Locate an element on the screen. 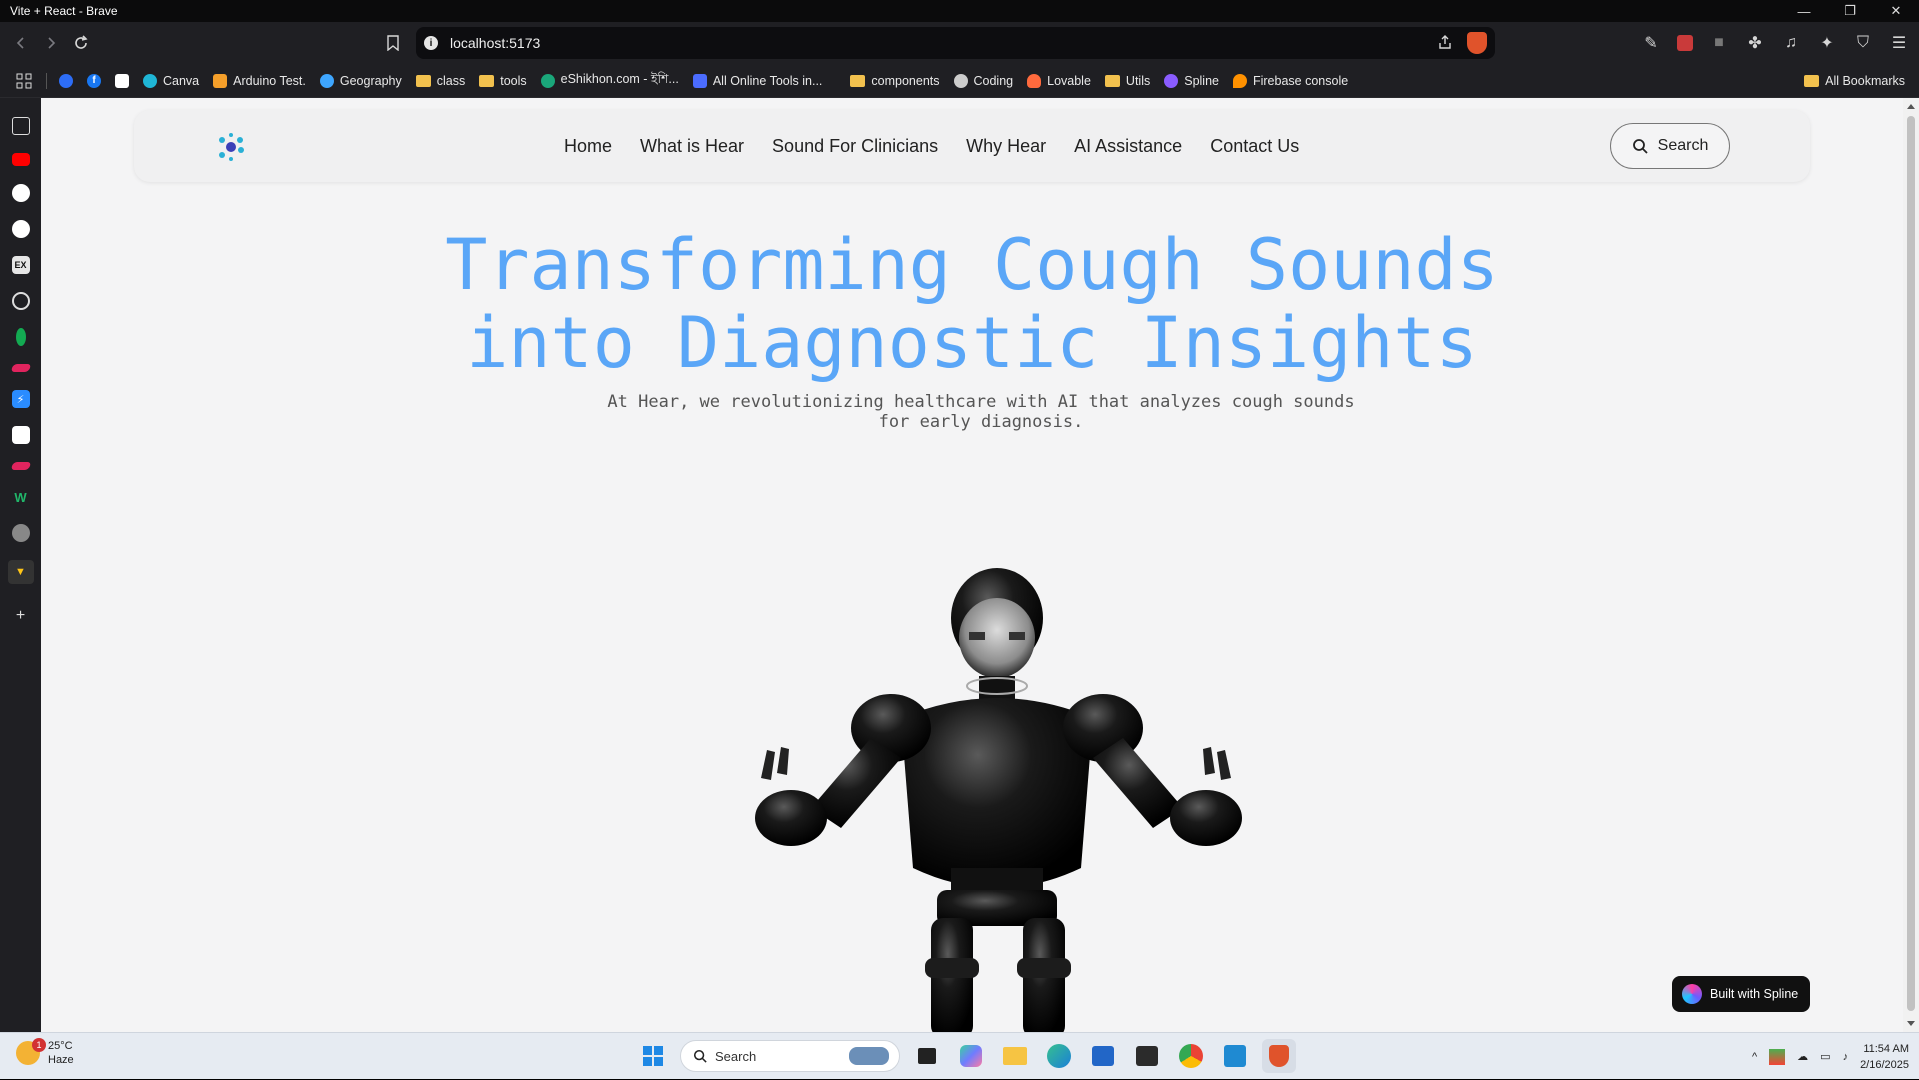 The width and height of the screenshot is (1919, 1080). bookmark-item: Arduino Test. is located at coordinates (259, 80).